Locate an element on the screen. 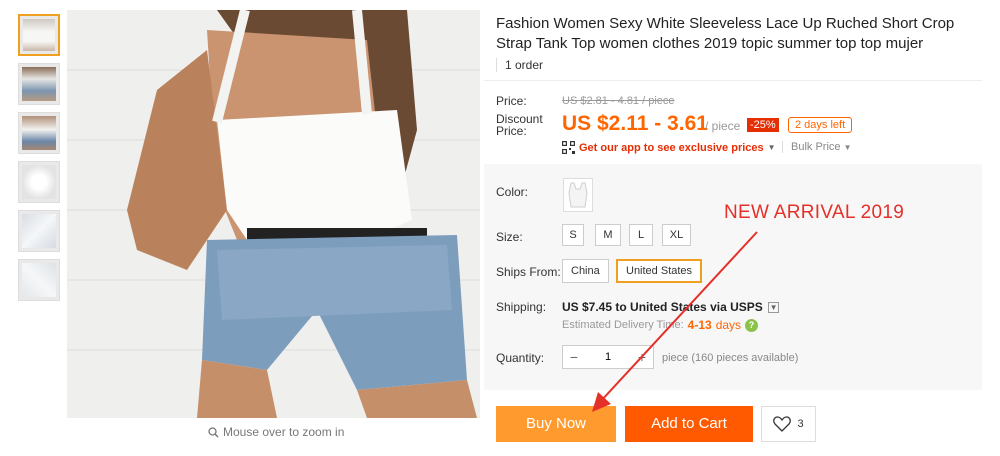  wishlist-count: 3 is located at coordinates (800, 424).